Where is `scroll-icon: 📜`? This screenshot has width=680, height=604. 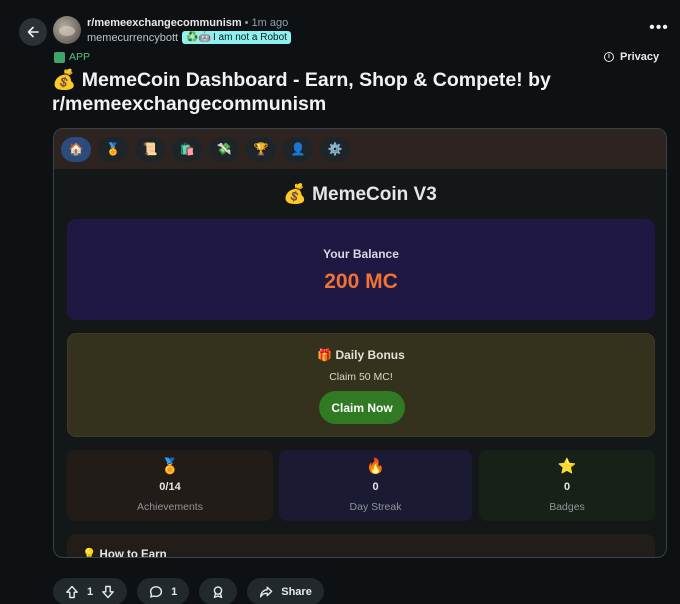 scroll-icon: 📜 is located at coordinates (150, 149).